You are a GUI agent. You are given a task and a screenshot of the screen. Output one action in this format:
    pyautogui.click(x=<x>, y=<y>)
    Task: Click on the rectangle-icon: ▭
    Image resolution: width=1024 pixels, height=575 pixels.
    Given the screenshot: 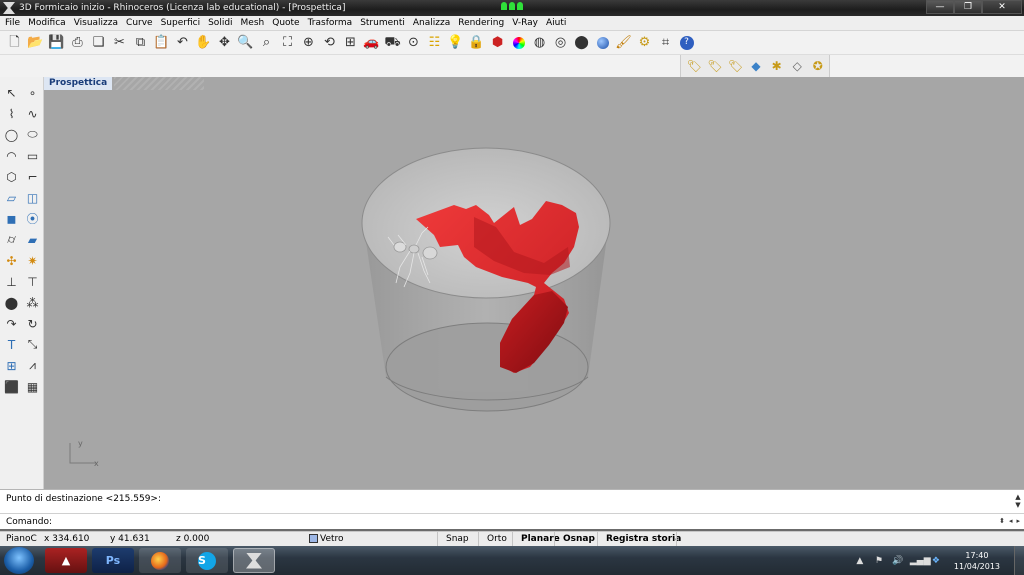 What is the action you would take?
    pyautogui.click(x=32, y=155)
    